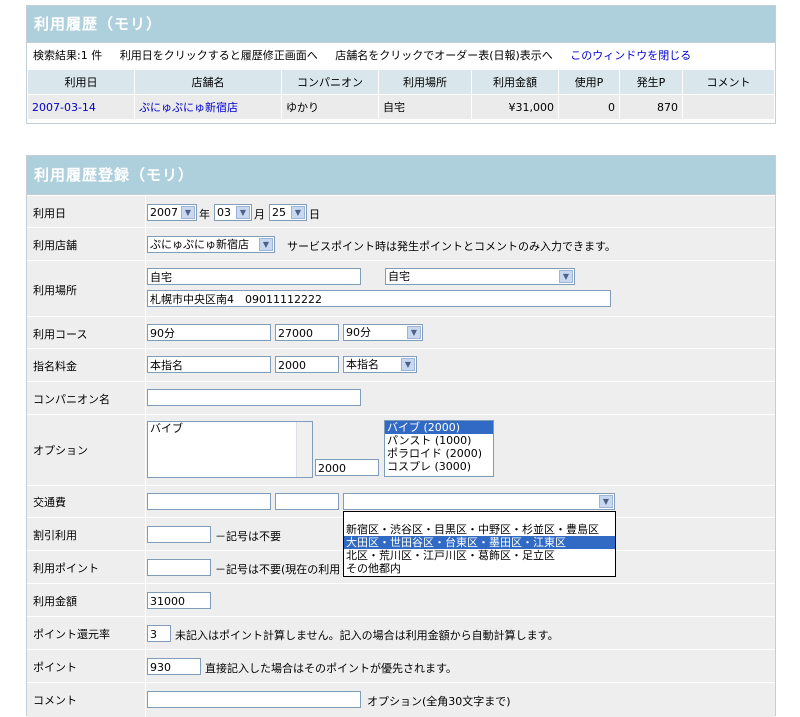  Describe the element at coordinates (208, 82) in the screenshot. I see `col-store: 店舗名` at that location.